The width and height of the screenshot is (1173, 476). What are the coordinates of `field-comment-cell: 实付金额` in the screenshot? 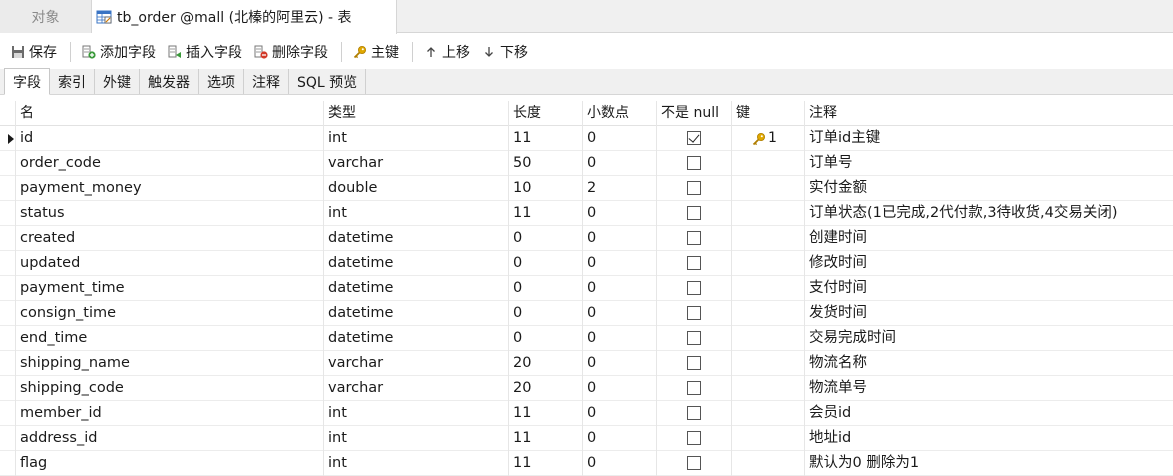 It's located at (989, 188).